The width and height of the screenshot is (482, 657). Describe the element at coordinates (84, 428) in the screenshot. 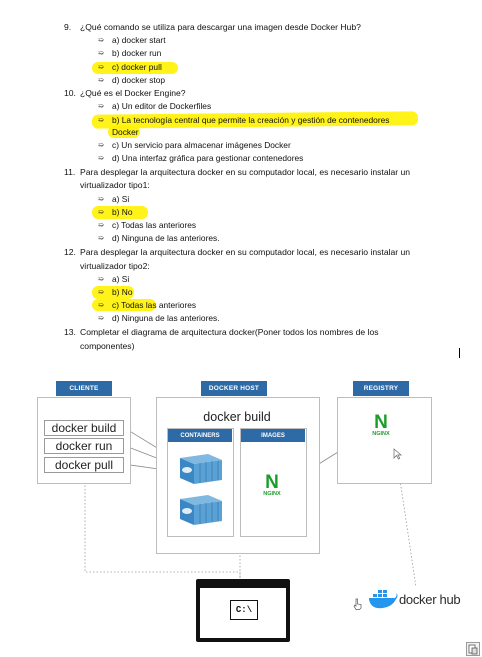

I see `command-docker-build: docker build` at that location.